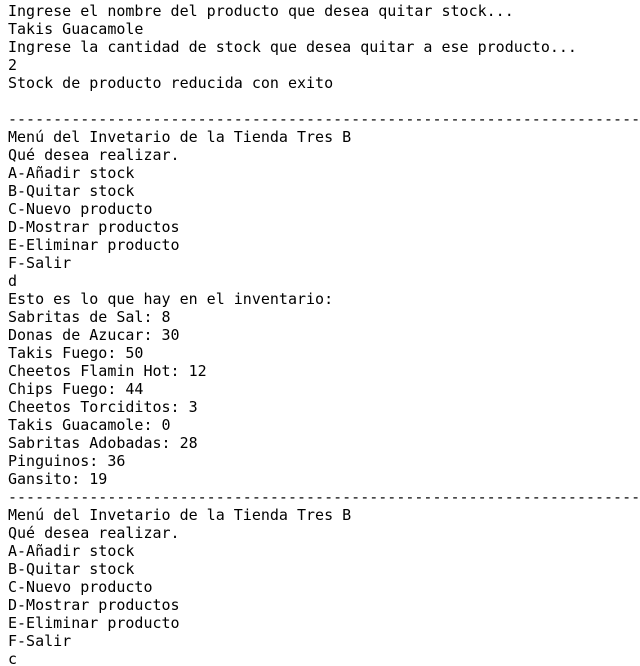 This screenshot has width=640, height=666. I want to click on user-input-line: c, so click(13, 658).